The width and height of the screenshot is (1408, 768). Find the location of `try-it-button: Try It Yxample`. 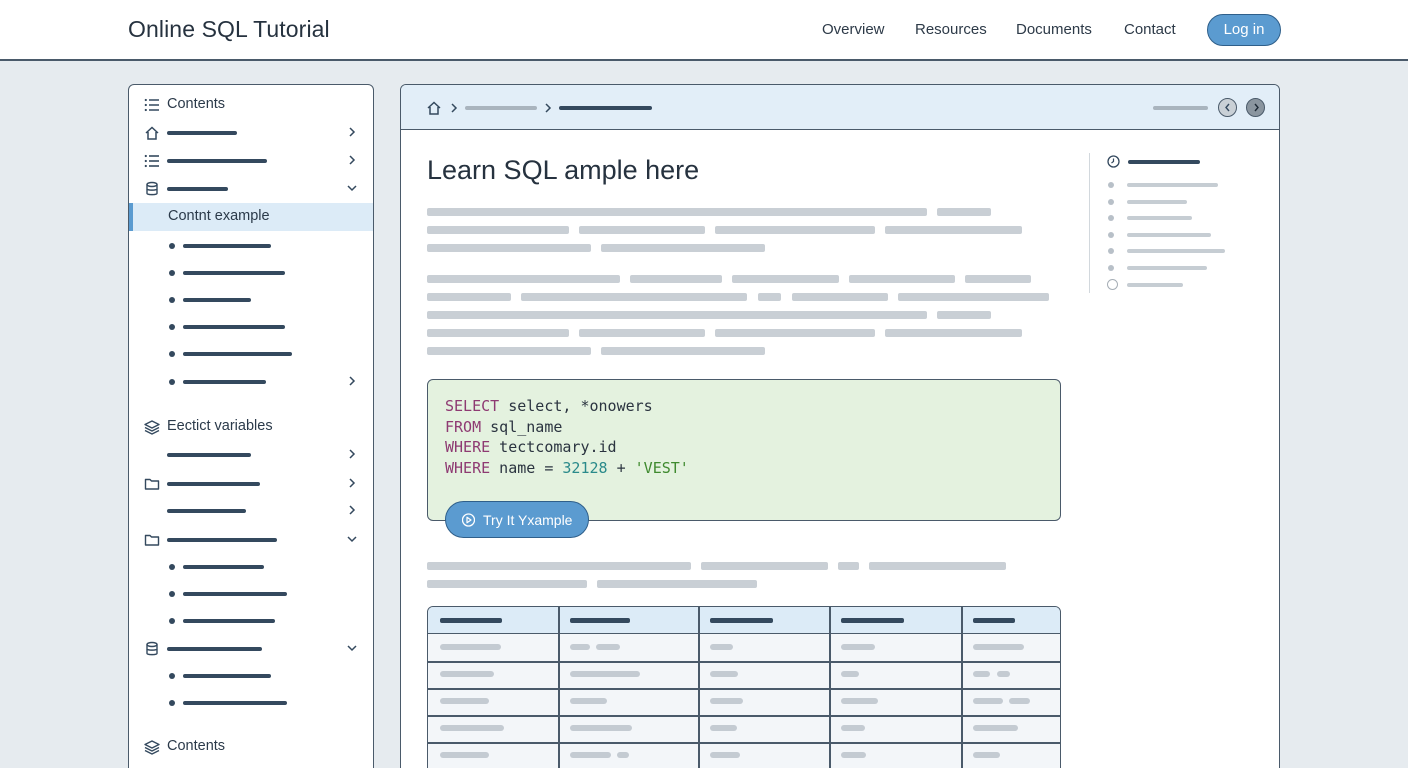

try-it-button: Try It Yxample is located at coordinates (517, 519).